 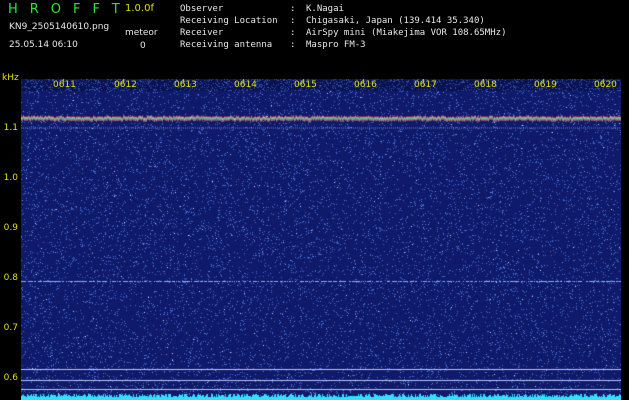 What do you see at coordinates (10, 378) in the screenshot?
I see `y-tick-label: 0.6` at bounding box center [10, 378].